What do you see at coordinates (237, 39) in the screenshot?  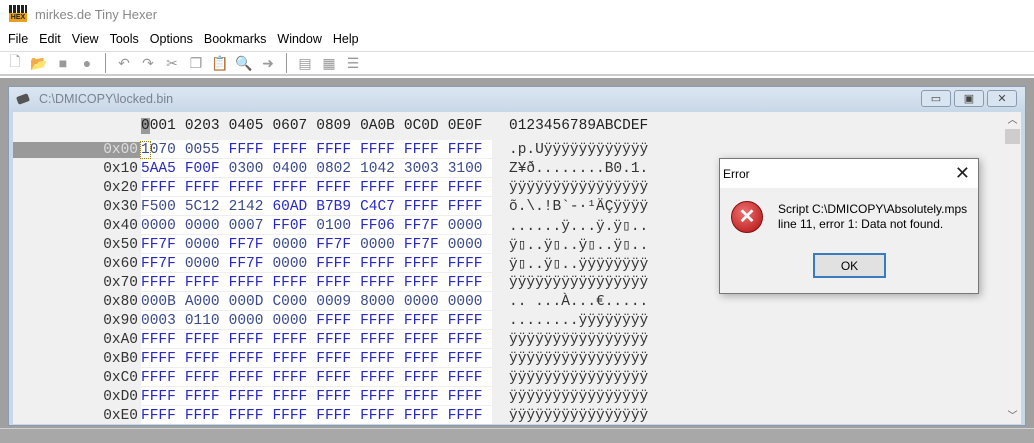 I see `menu-bookmarks: Bookmarks` at bounding box center [237, 39].